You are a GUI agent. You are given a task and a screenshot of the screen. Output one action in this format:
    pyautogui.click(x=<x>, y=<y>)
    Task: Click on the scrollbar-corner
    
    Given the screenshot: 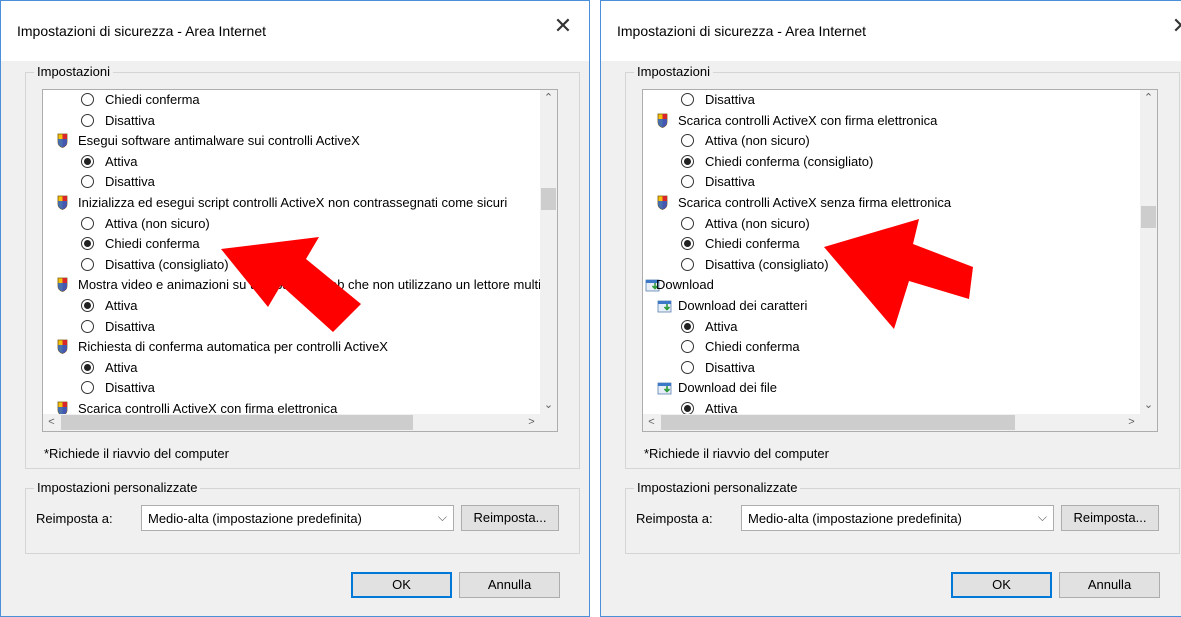 What is the action you would take?
    pyautogui.click(x=548, y=422)
    